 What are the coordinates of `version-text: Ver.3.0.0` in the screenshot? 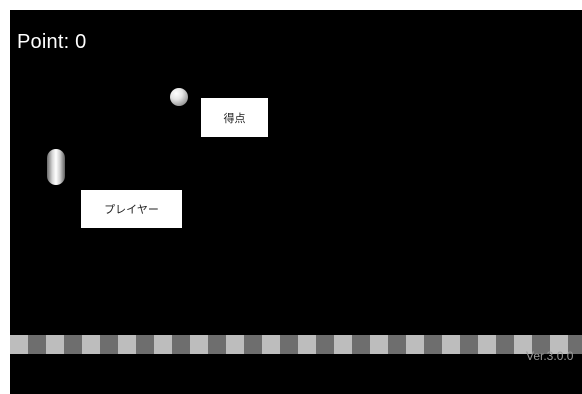 It's located at (550, 356).